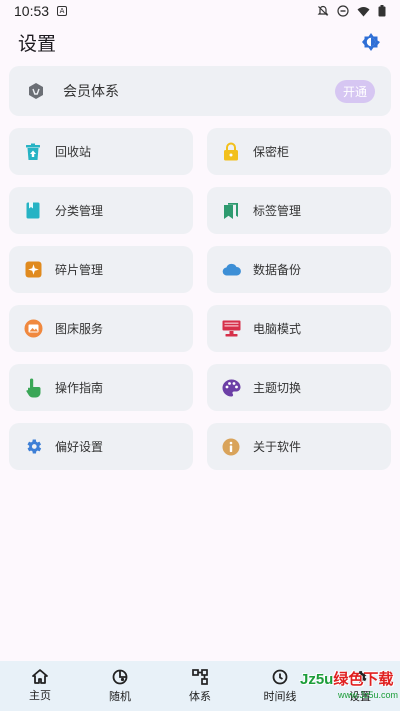 The image size is (400, 711). I want to click on tile-label: 标签管理, so click(277, 211).